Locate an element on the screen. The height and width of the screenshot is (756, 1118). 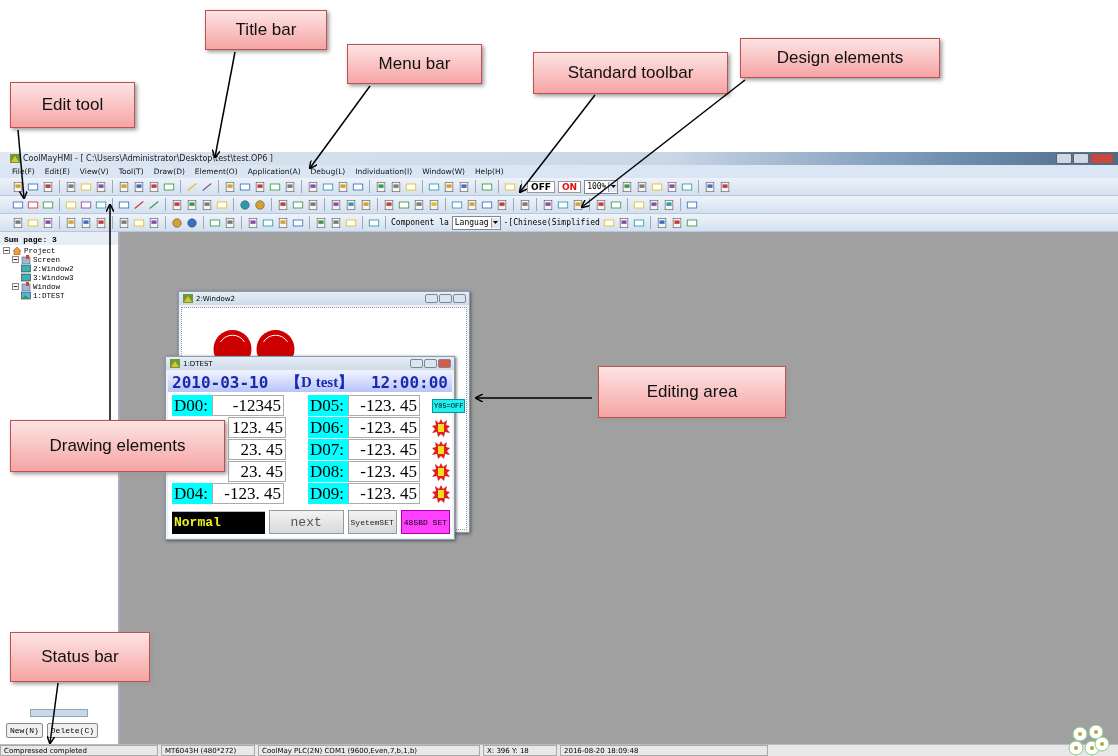
date-display: 2010-03-10 is located at coordinates (220, 382).